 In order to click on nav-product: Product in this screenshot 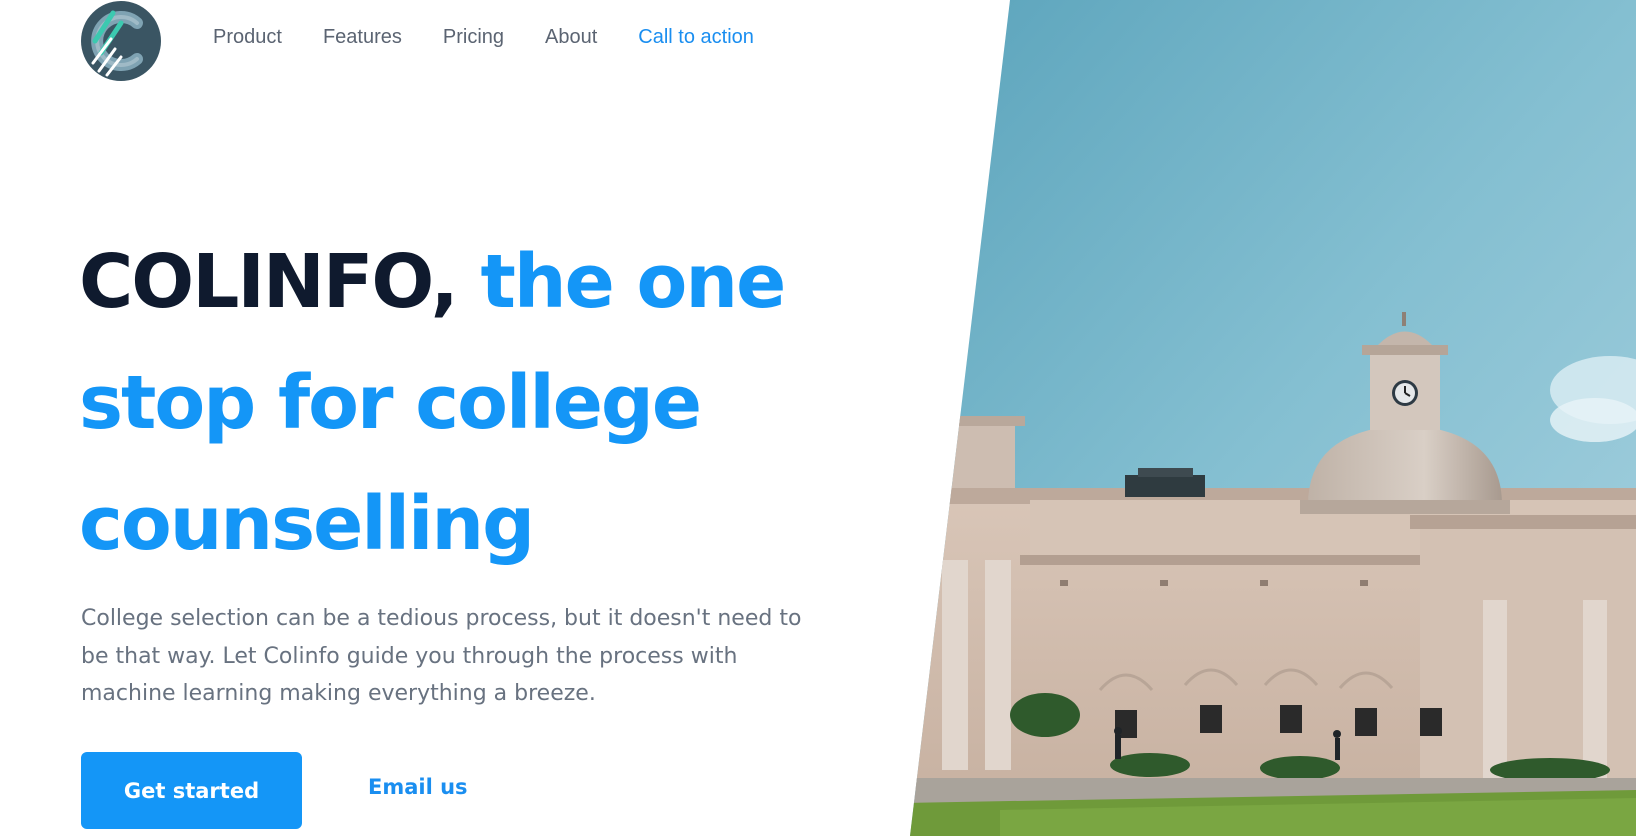, I will do `click(247, 37)`.